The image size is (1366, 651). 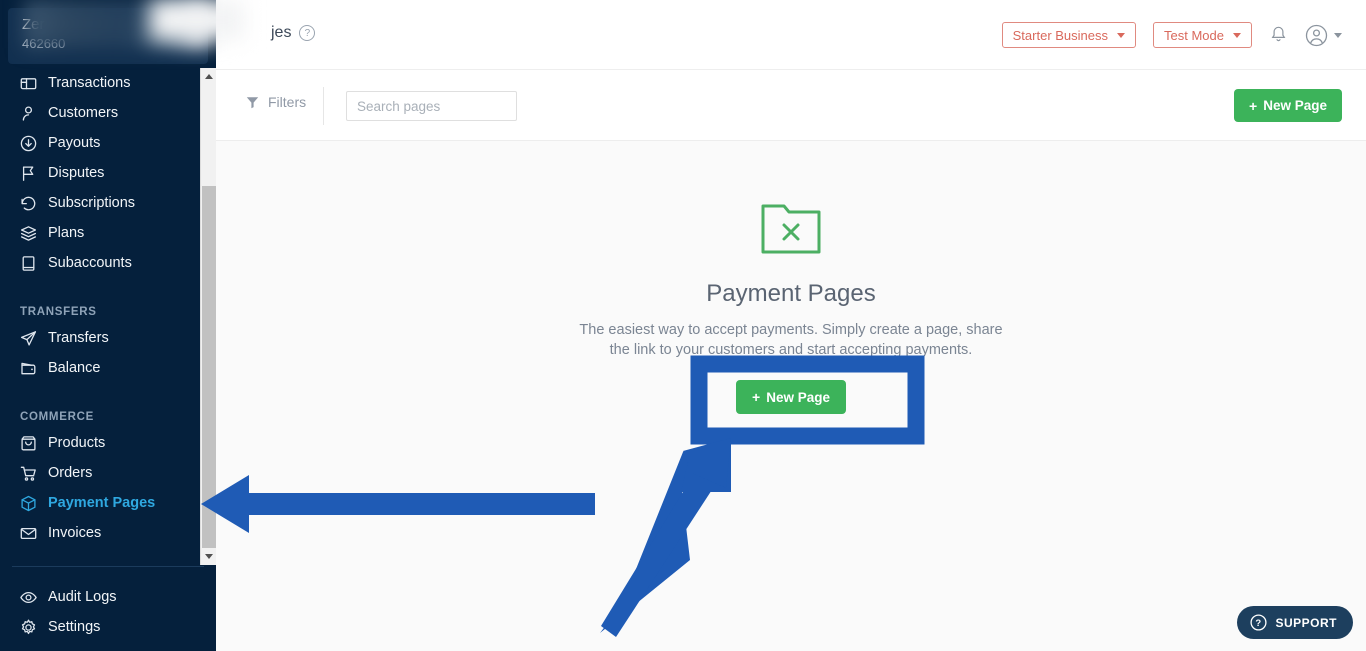 I want to click on funnel-icon, so click(x=252, y=102).